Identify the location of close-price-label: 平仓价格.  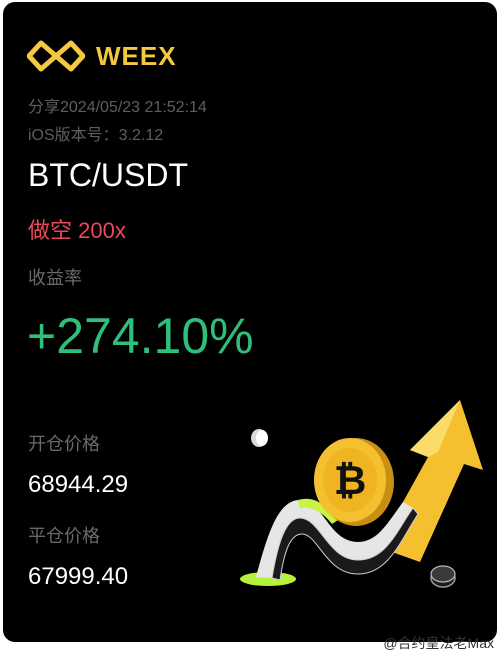
(64, 536).